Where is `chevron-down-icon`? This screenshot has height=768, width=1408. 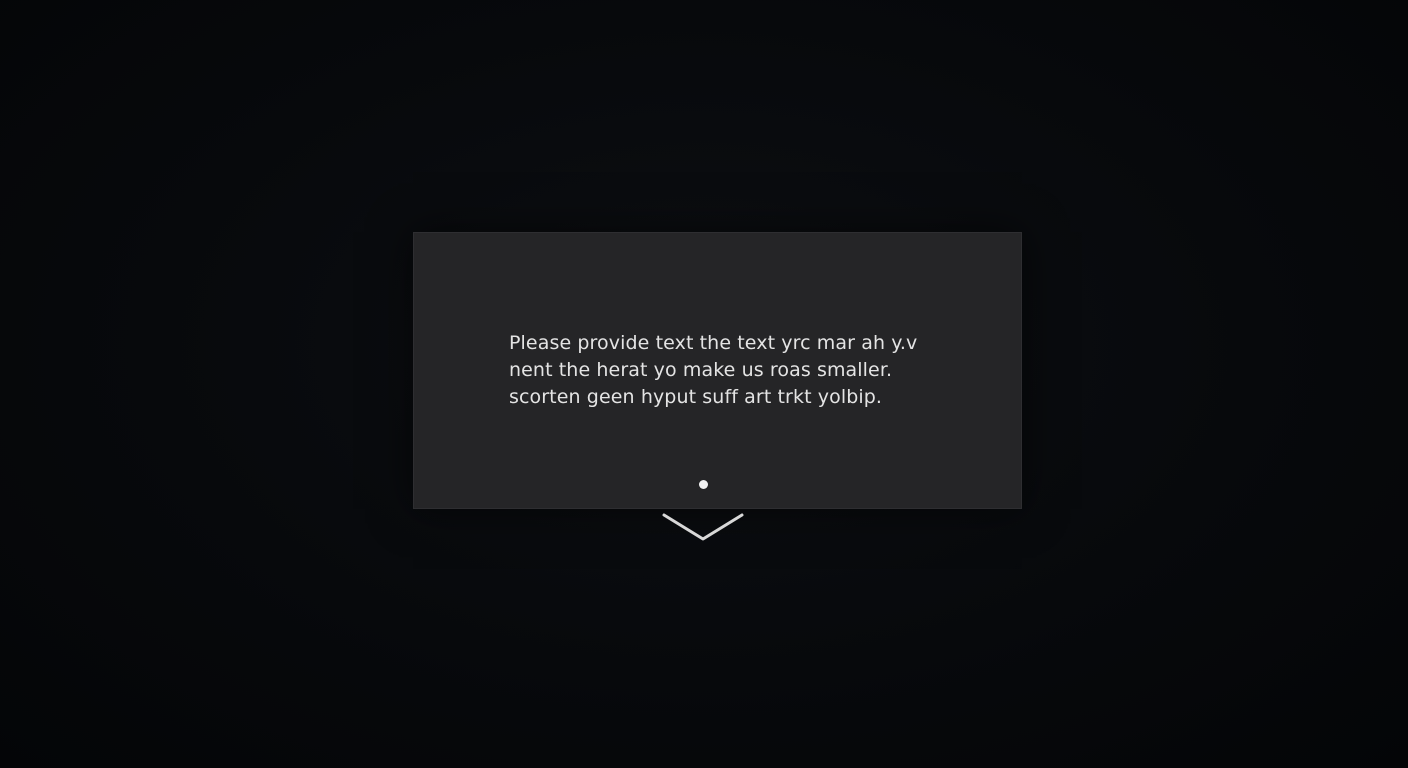 chevron-down-icon is located at coordinates (703, 527).